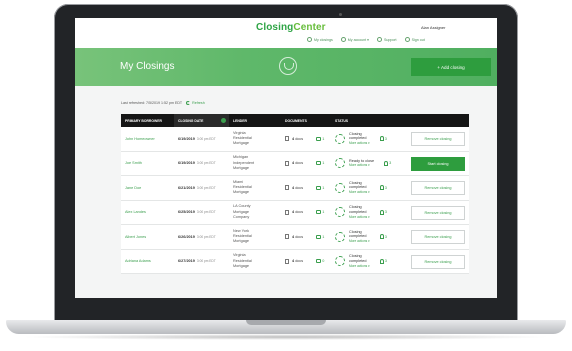 This screenshot has width=572, height=351. What do you see at coordinates (286, 337) in the screenshot?
I see `laptop-shadow` at bounding box center [286, 337].